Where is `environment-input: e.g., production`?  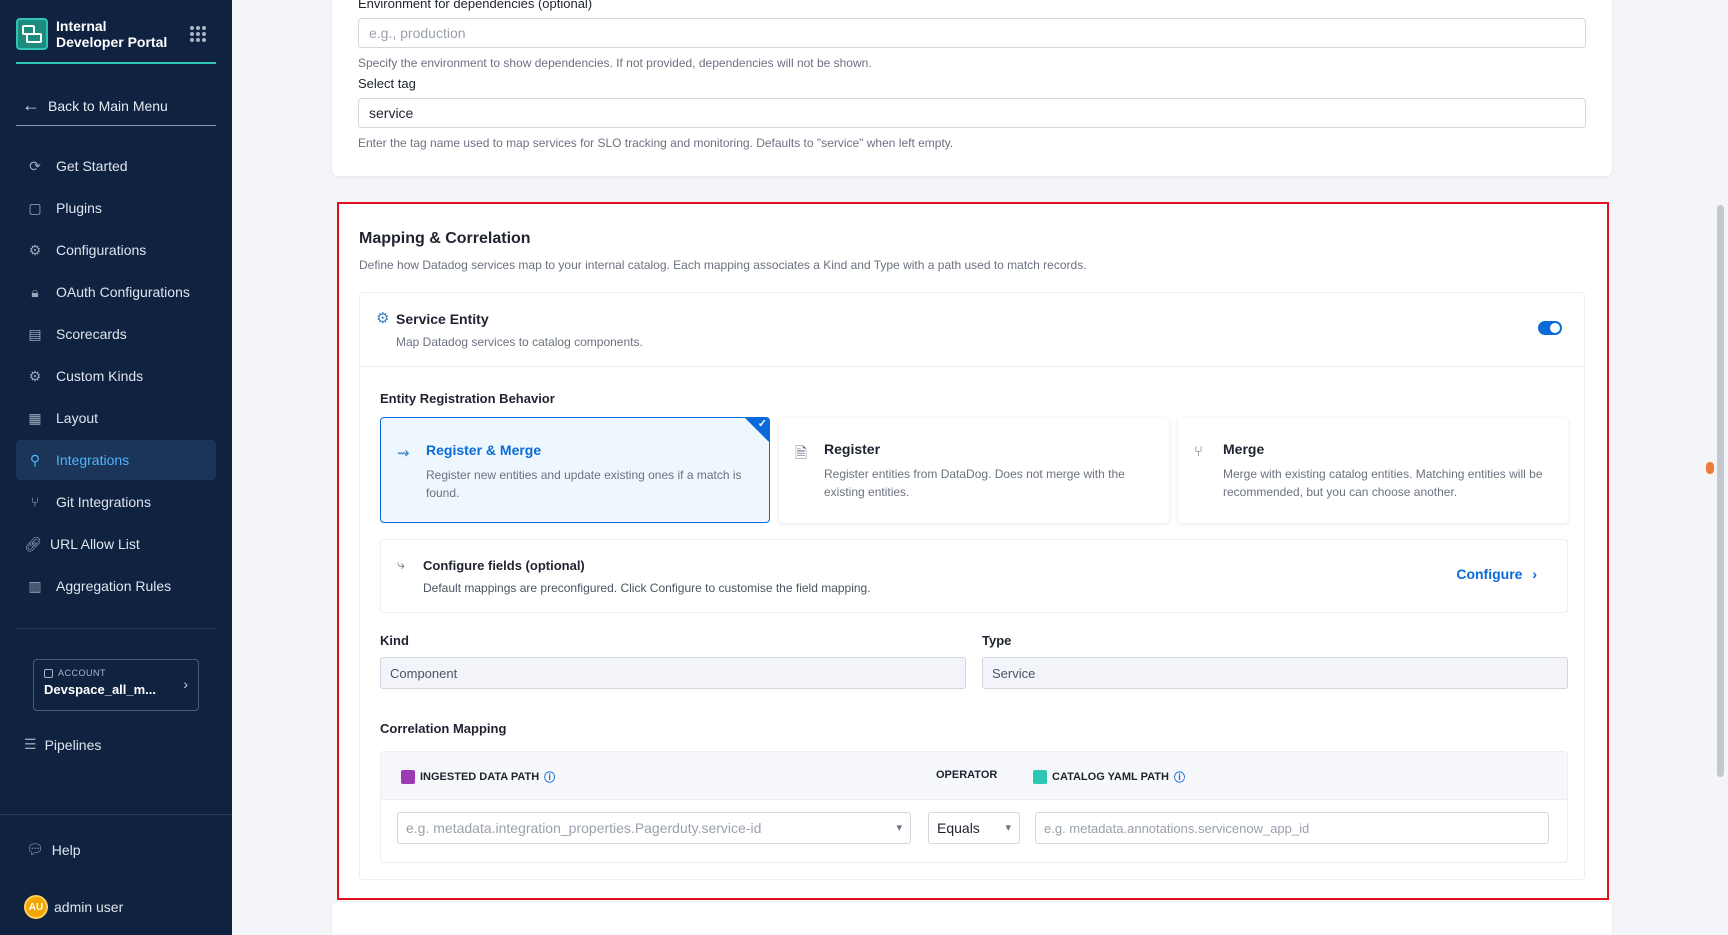
environment-input: e.g., production is located at coordinates (972, 33).